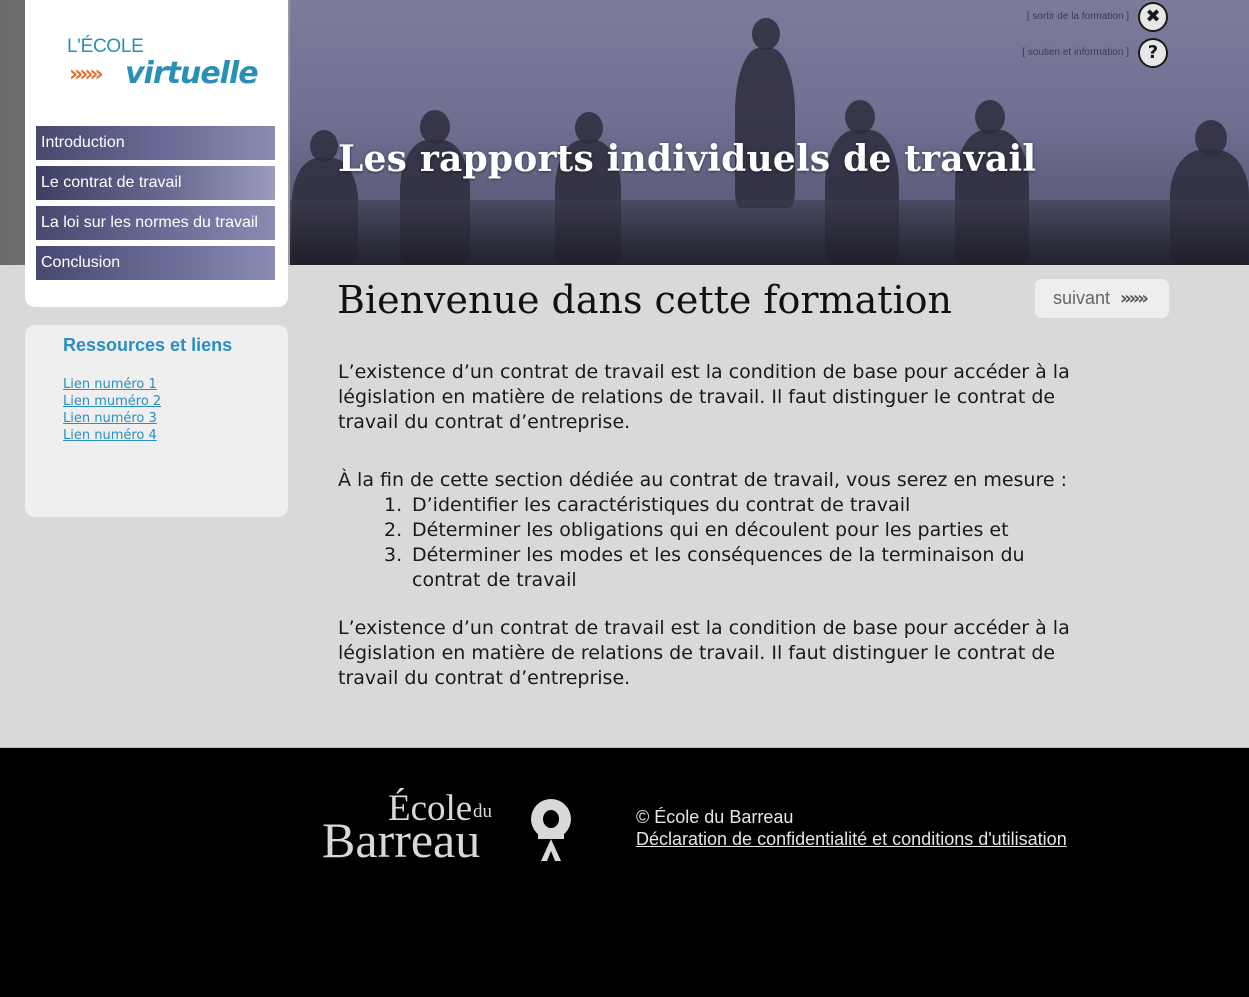 The image size is (1249, 997). Describe the element at coordinates (393, 555) in the screenshot. I see `list-item-number: 3.` at that location.